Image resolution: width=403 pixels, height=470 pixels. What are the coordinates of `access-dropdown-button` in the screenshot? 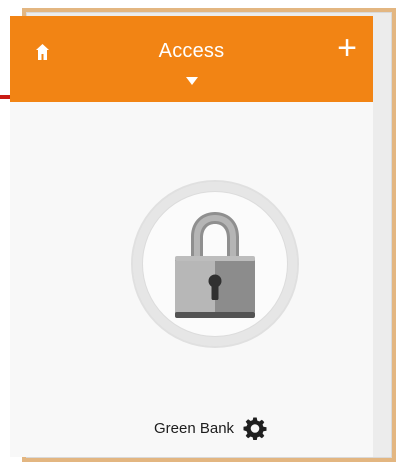 It's located at (192, 81).